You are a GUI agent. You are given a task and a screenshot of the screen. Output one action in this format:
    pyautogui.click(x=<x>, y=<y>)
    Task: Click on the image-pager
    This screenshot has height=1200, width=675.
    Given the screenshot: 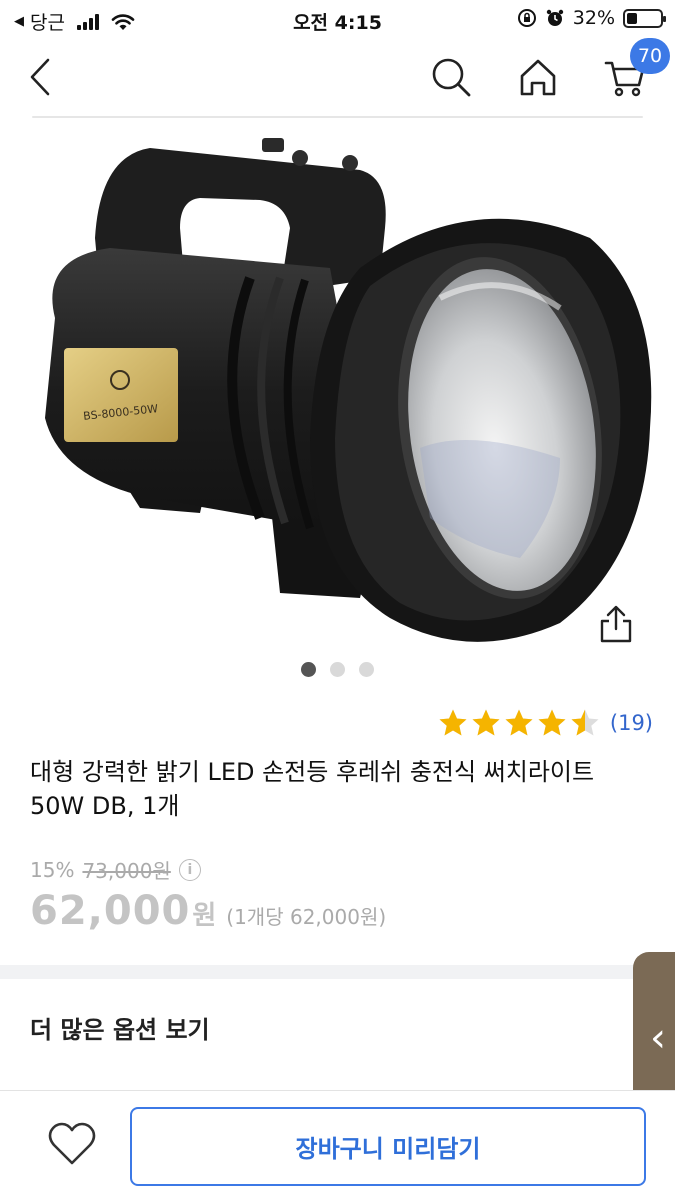 What is the action you would take?
    pyautogui.click(x=337, y=669)
    